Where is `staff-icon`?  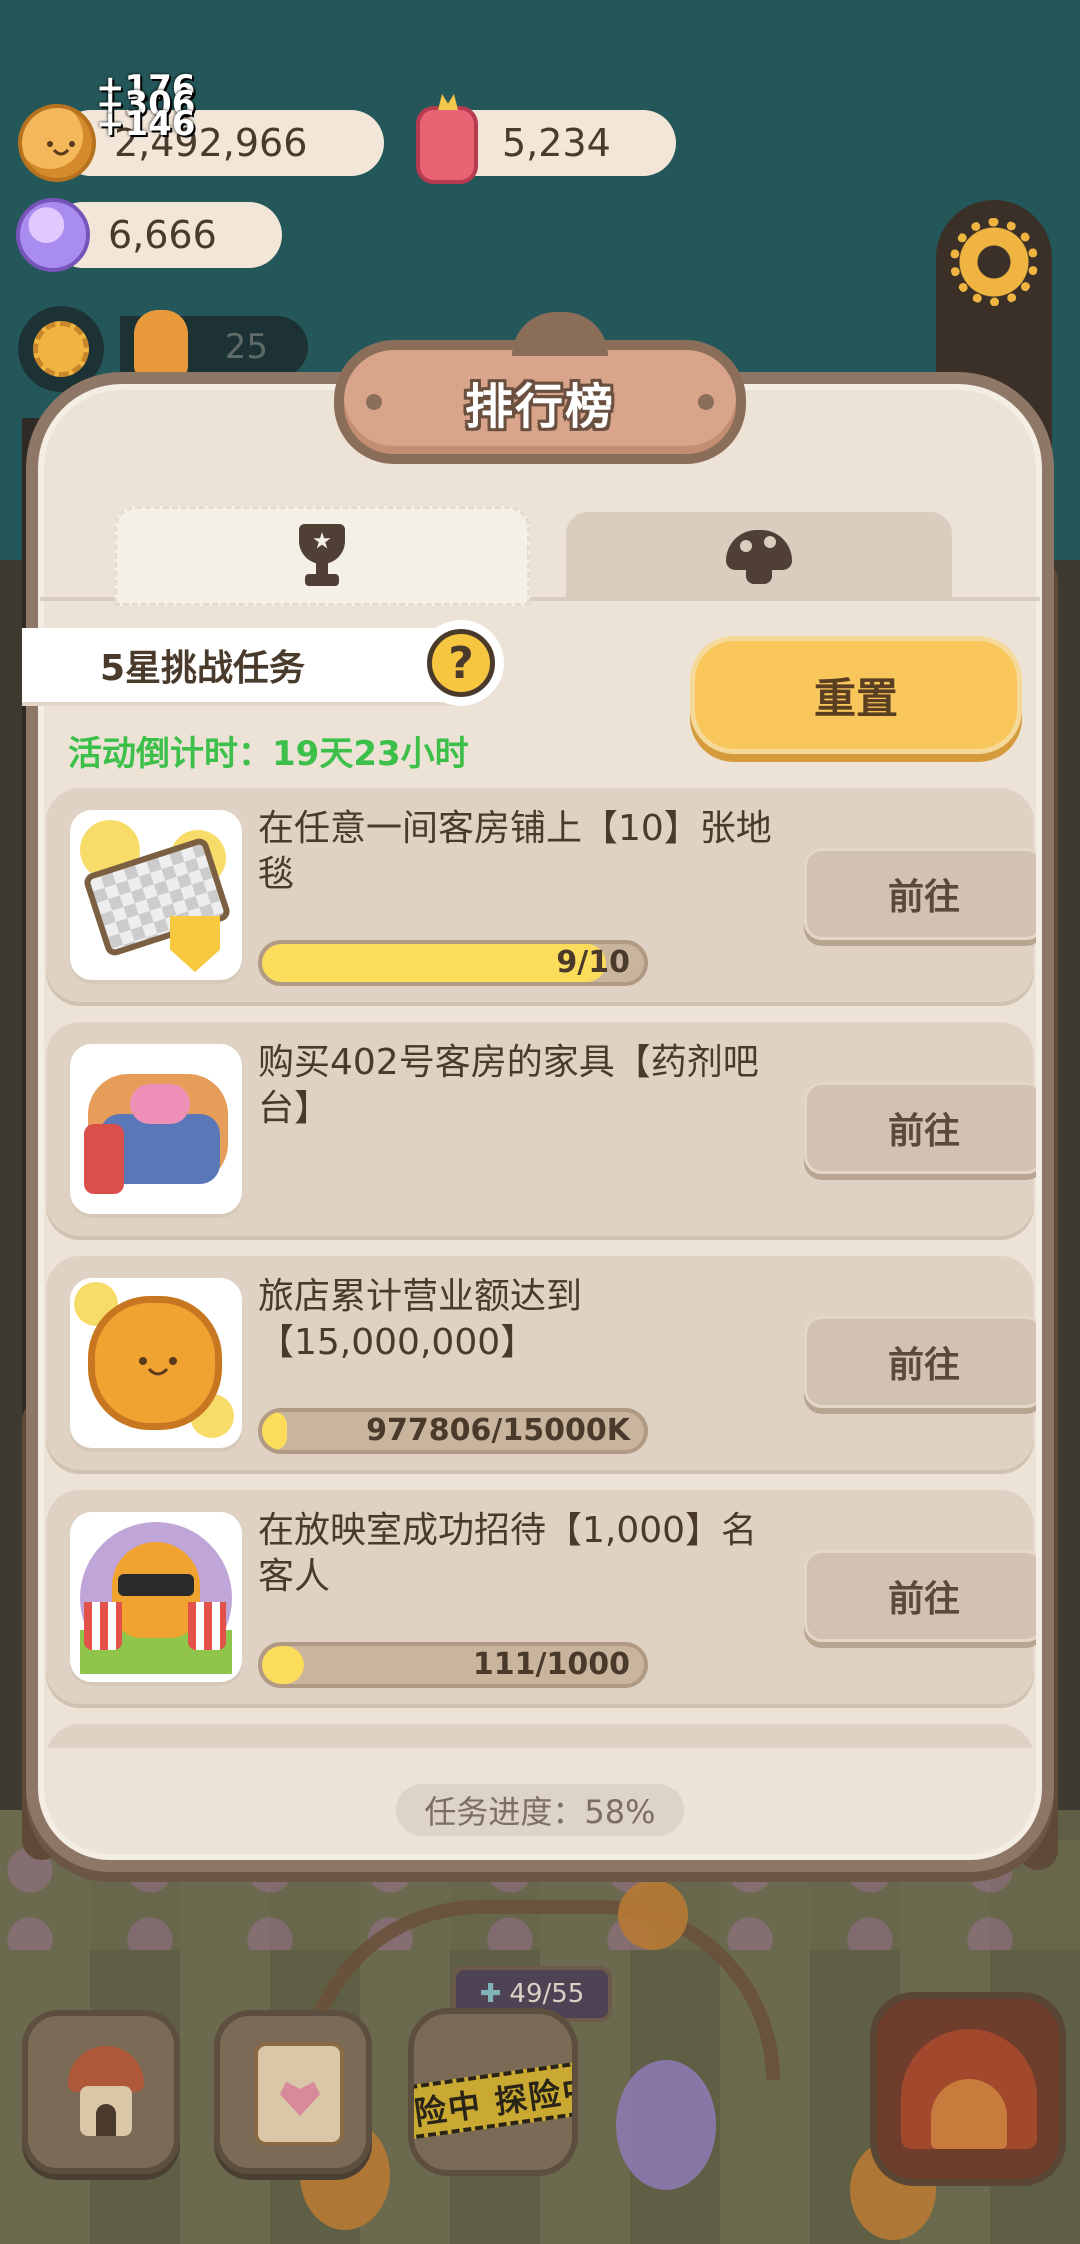 staff-icon is located at coordinates (161, 345).